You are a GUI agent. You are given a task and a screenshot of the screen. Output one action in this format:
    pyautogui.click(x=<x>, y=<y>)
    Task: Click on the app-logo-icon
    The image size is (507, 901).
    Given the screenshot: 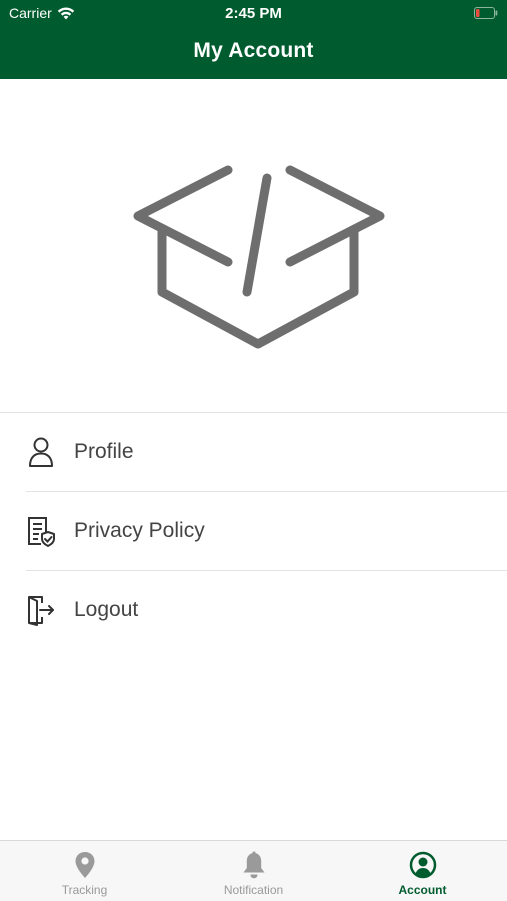 What is the action you would take?
    pyautogui.click(x=259, y=257)
    